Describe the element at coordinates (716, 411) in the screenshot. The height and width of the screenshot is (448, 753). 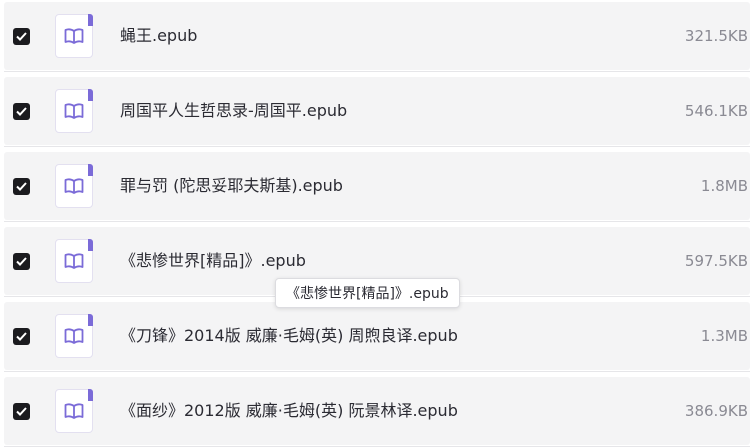
I see `file-size: 386.9KB` at that location.